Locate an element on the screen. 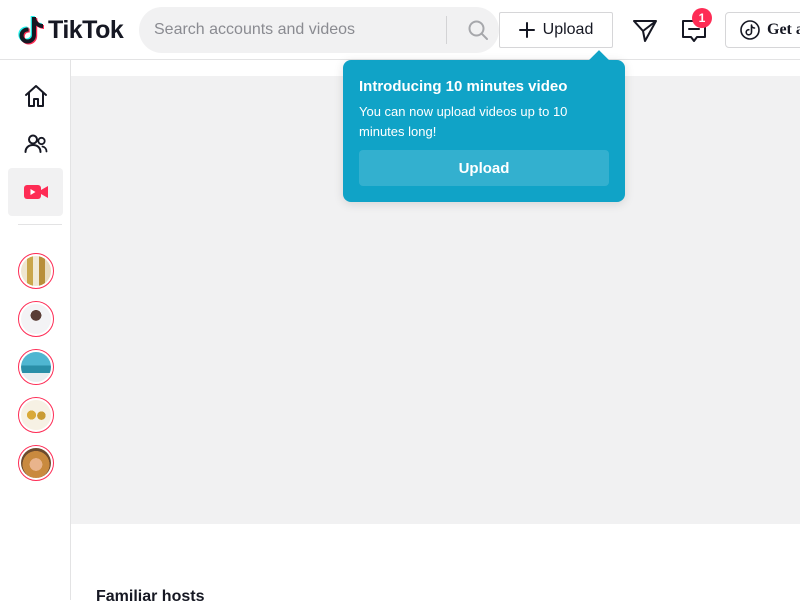  sidebar-divider is located at coordinates (40, 224).